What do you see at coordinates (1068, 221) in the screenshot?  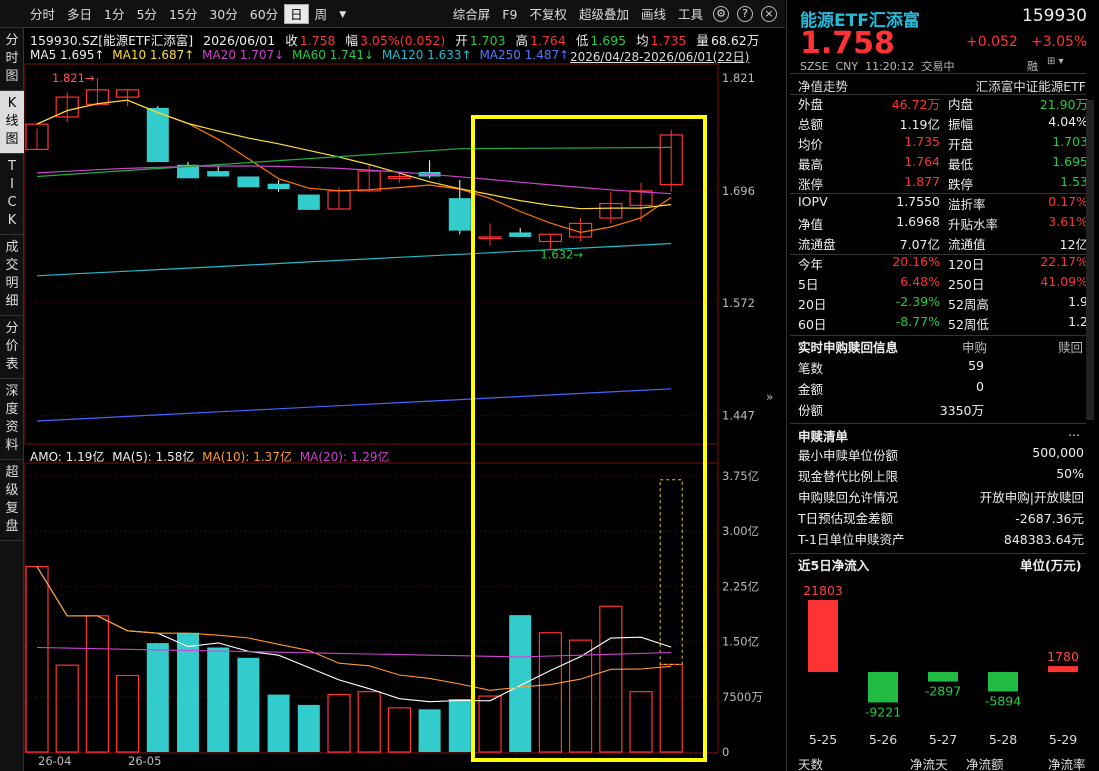 I see `stat-value: 3.61%` at bounding box center [1068, 221].